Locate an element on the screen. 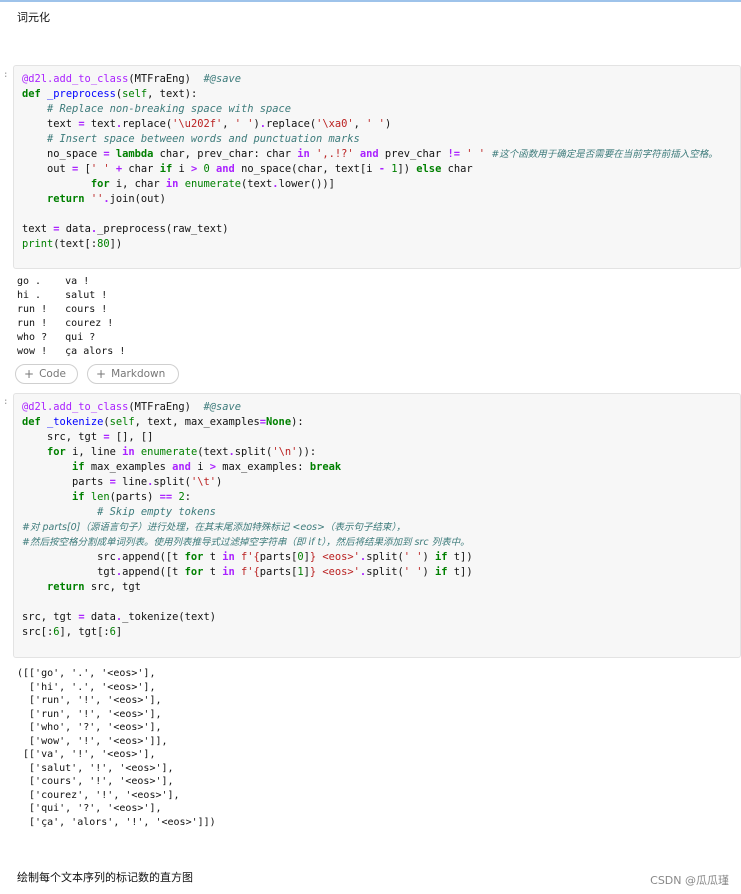 This screenshot has height=894, width=741. markdown-heading-lemmatize: 词元化 is located at coordinates (33, 17).